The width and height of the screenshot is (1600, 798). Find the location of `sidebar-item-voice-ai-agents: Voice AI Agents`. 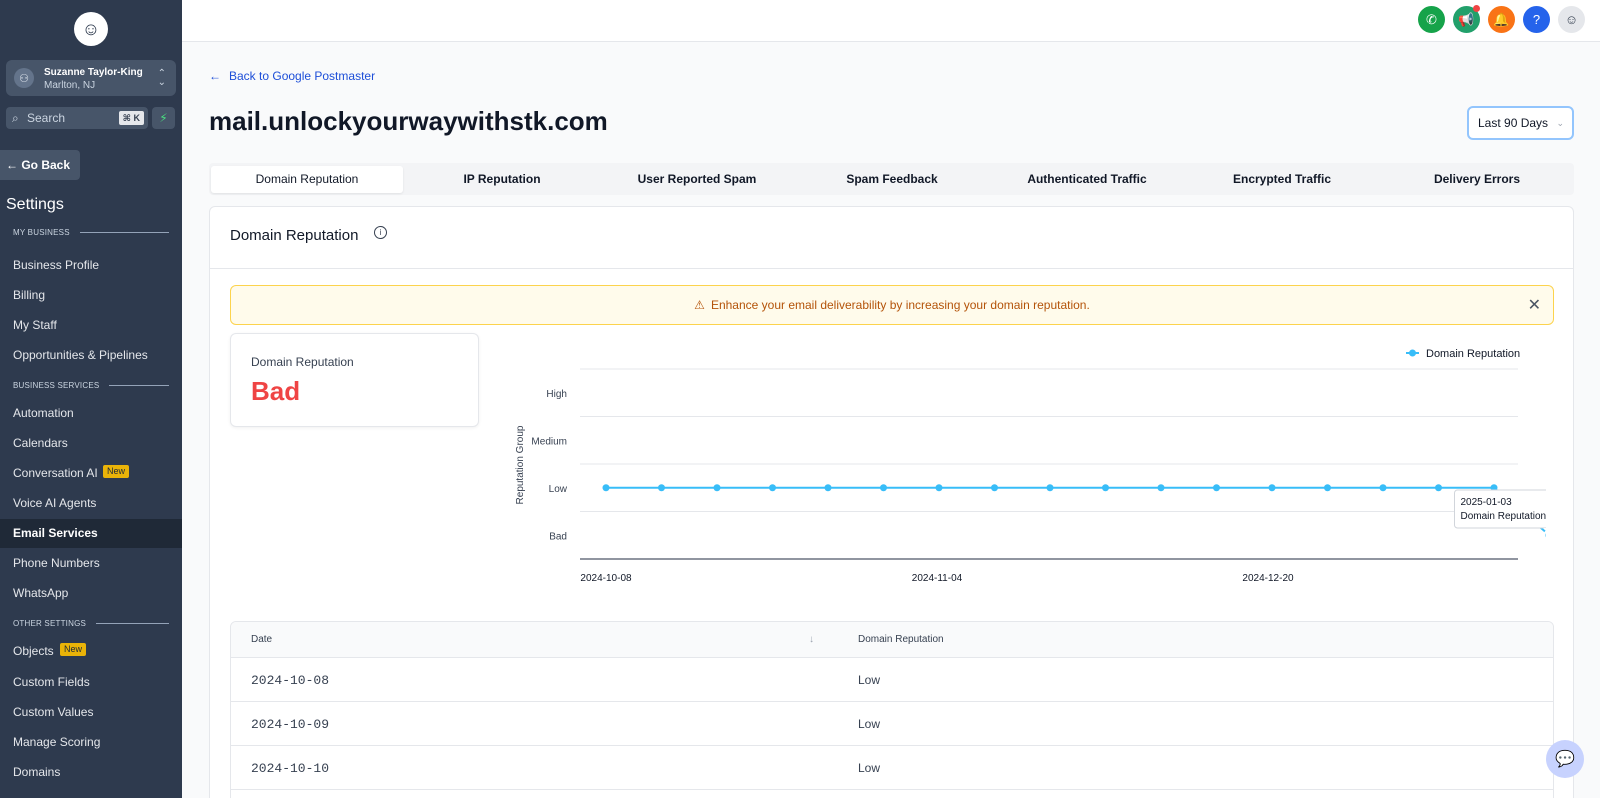

sidebar-item-voice-ai-agents: Voice AI Agents is located at coordinates (91, 503).